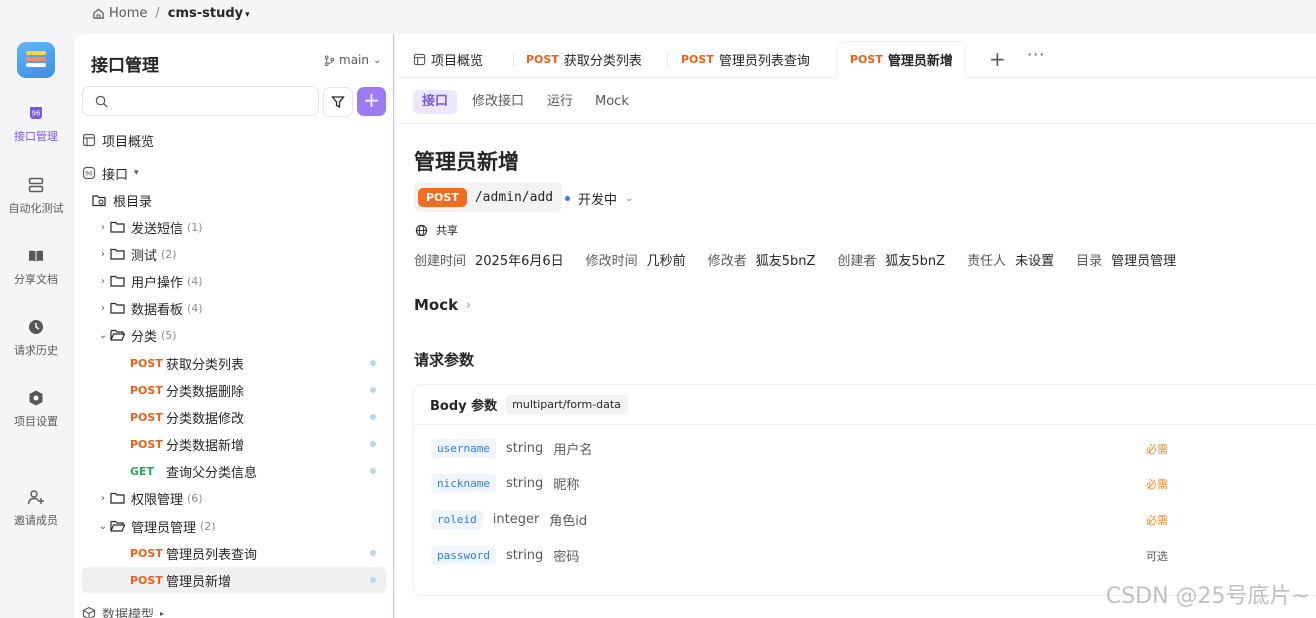 The image size is (1316, 618). I want to click on panel-title: 接口管理, so click(125, 66).